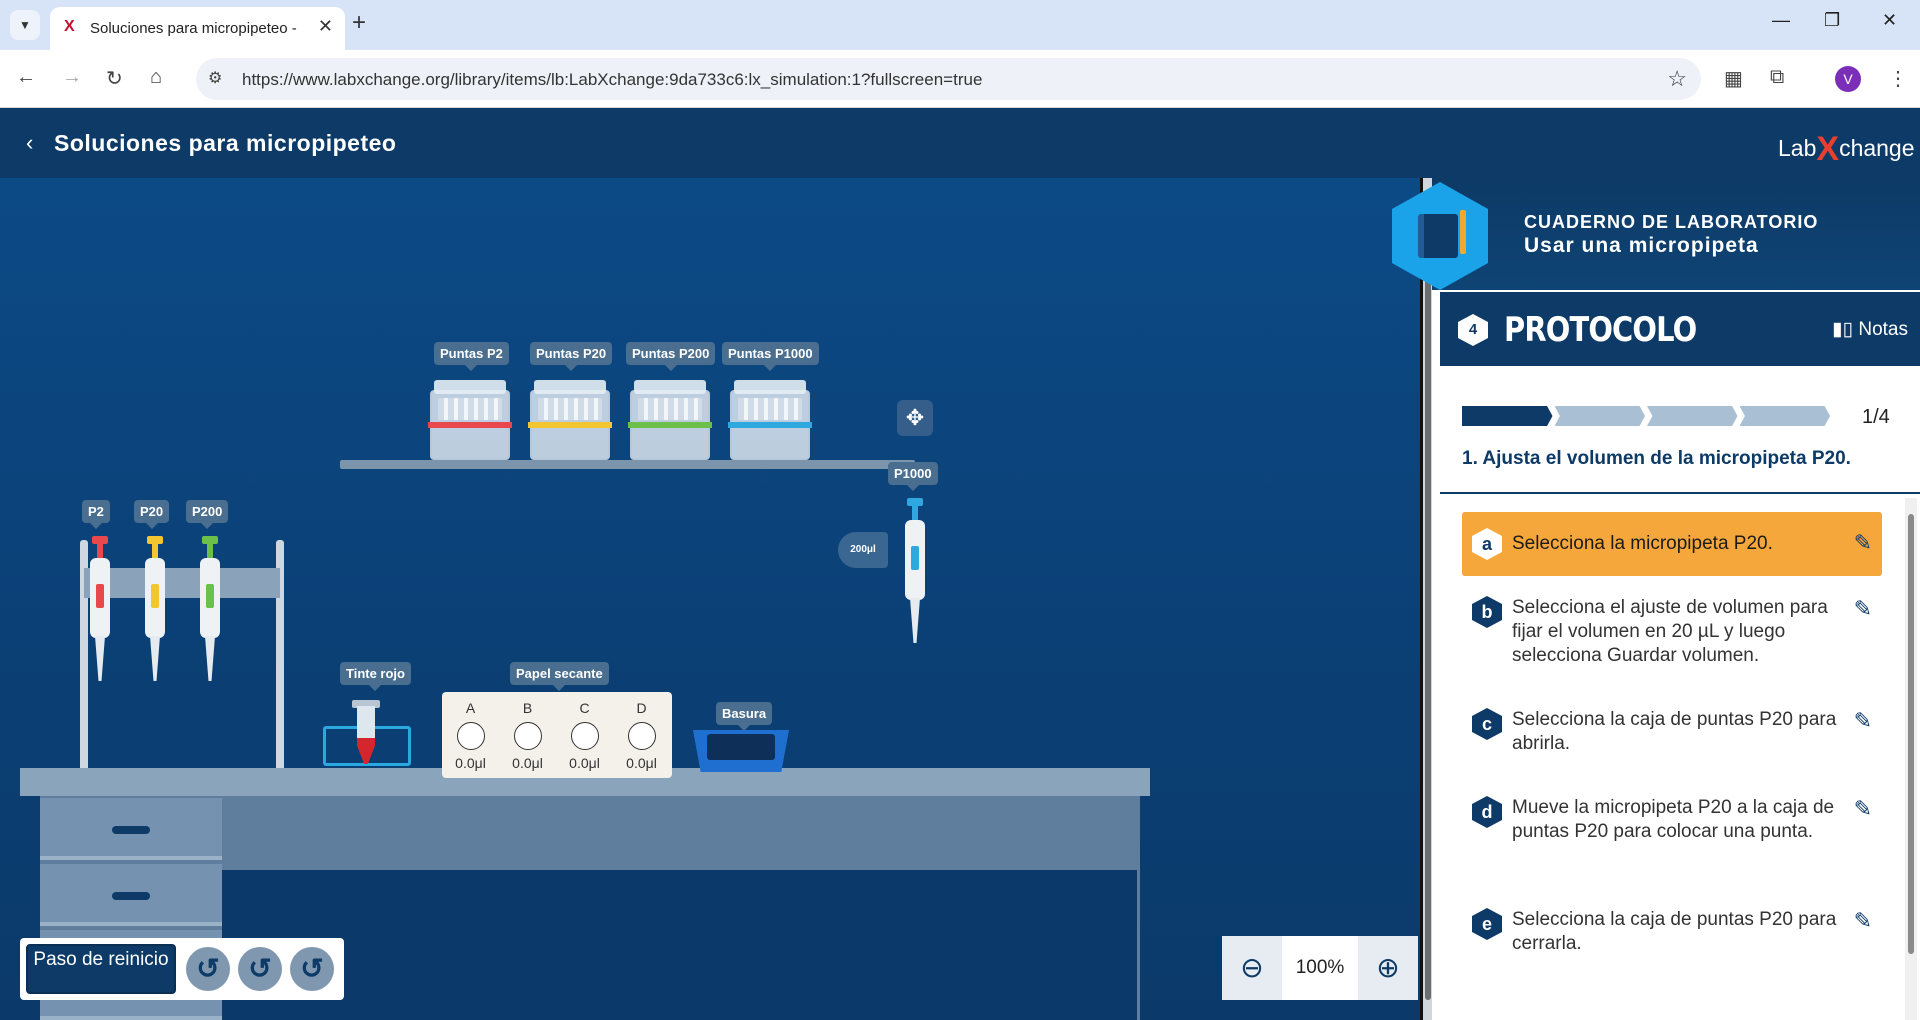  Describe the element at coordinates (155, 616) in the screenshot. I see `pipette-p20` at that location.